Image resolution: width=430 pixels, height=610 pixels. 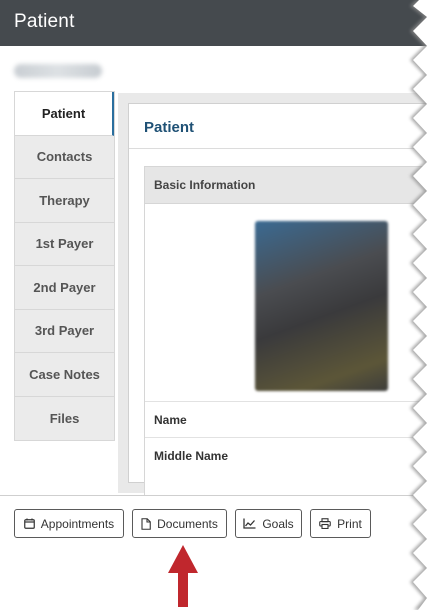 I want to click on tab-case-notes: Case Notes, so click(x=64, y=375).